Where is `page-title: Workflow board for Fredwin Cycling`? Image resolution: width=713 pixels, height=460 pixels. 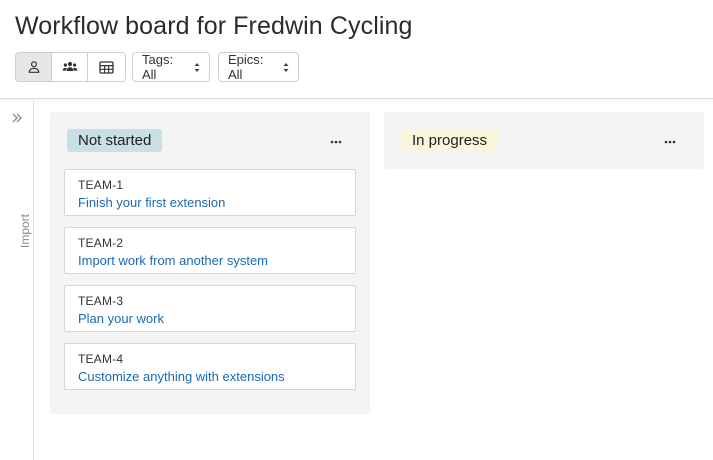
page-title: Workflow board for Fredwin Cycling is located at coordinates (214, 26).